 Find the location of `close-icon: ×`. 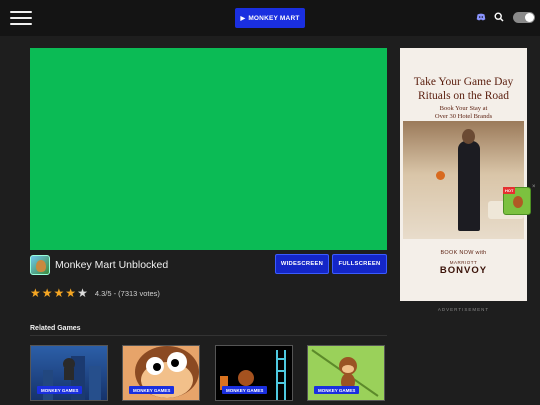

close-icon: × is located at coordinates (534, 187).